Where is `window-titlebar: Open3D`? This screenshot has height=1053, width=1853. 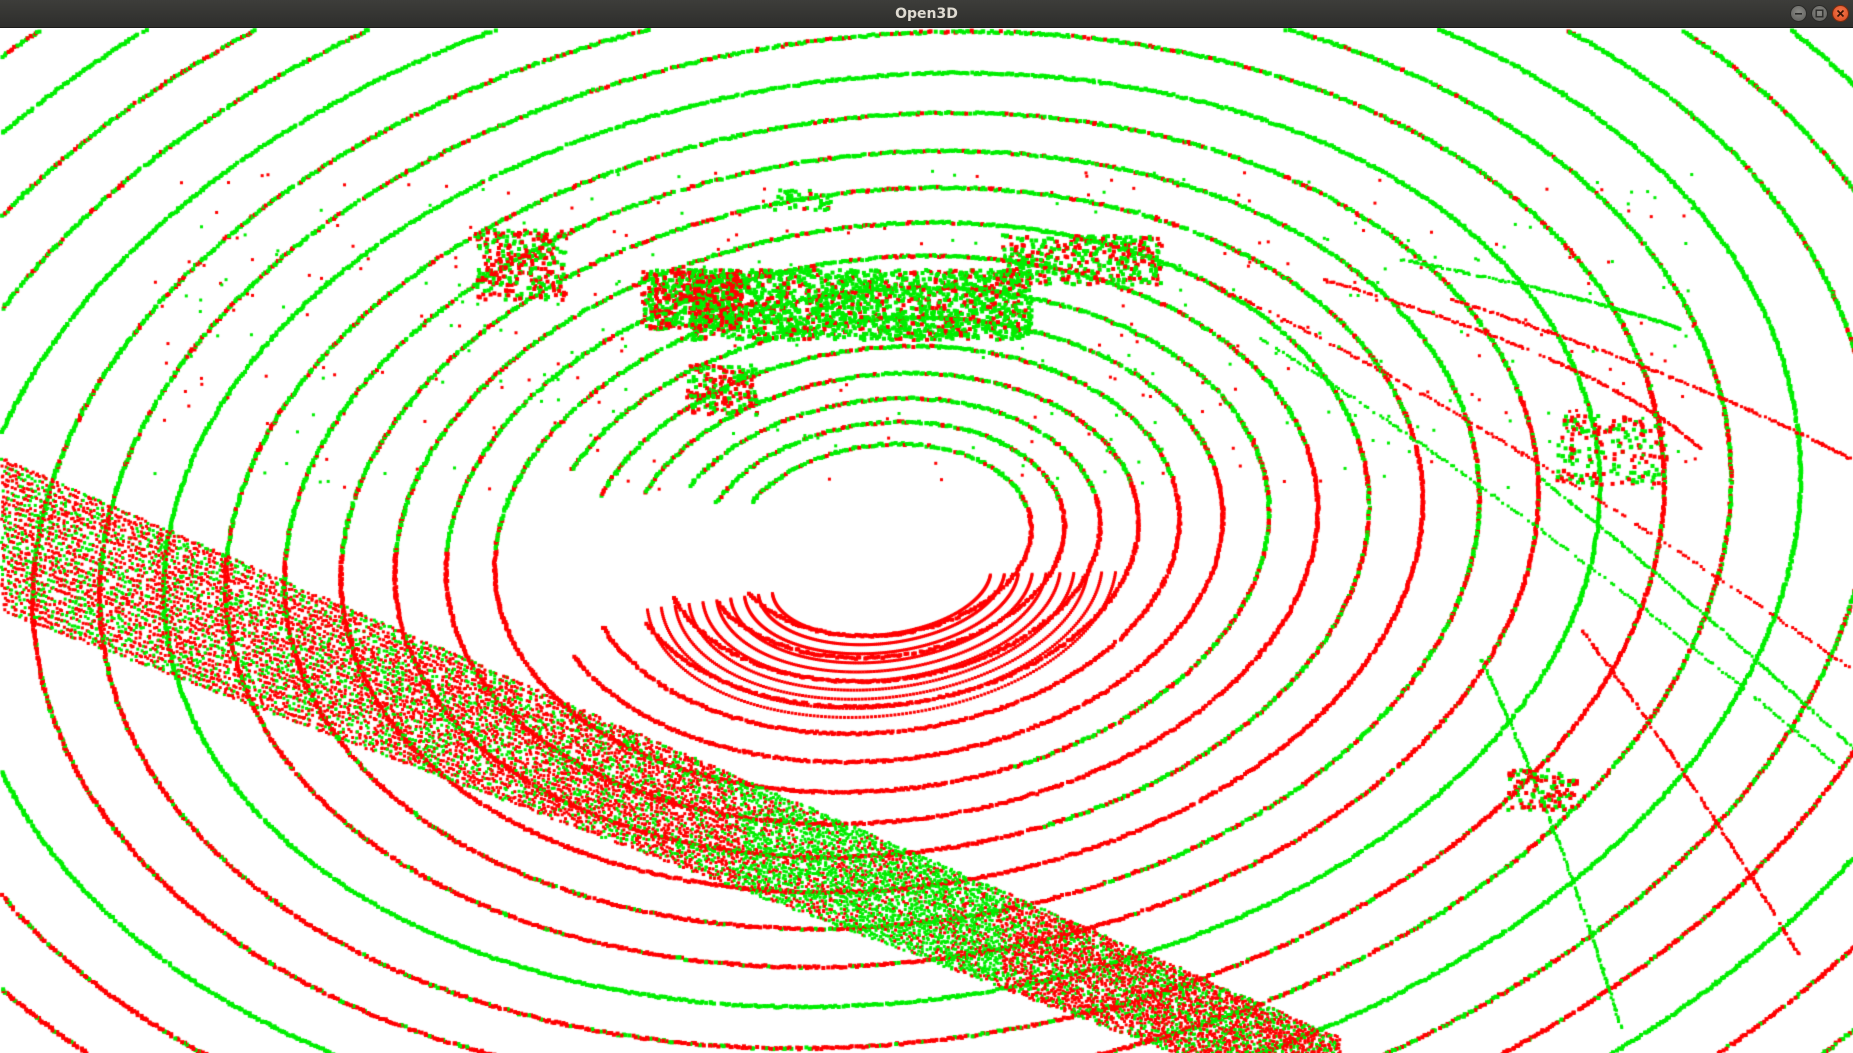
window-titlebar: Open3D is located at coordinates (926, 14).